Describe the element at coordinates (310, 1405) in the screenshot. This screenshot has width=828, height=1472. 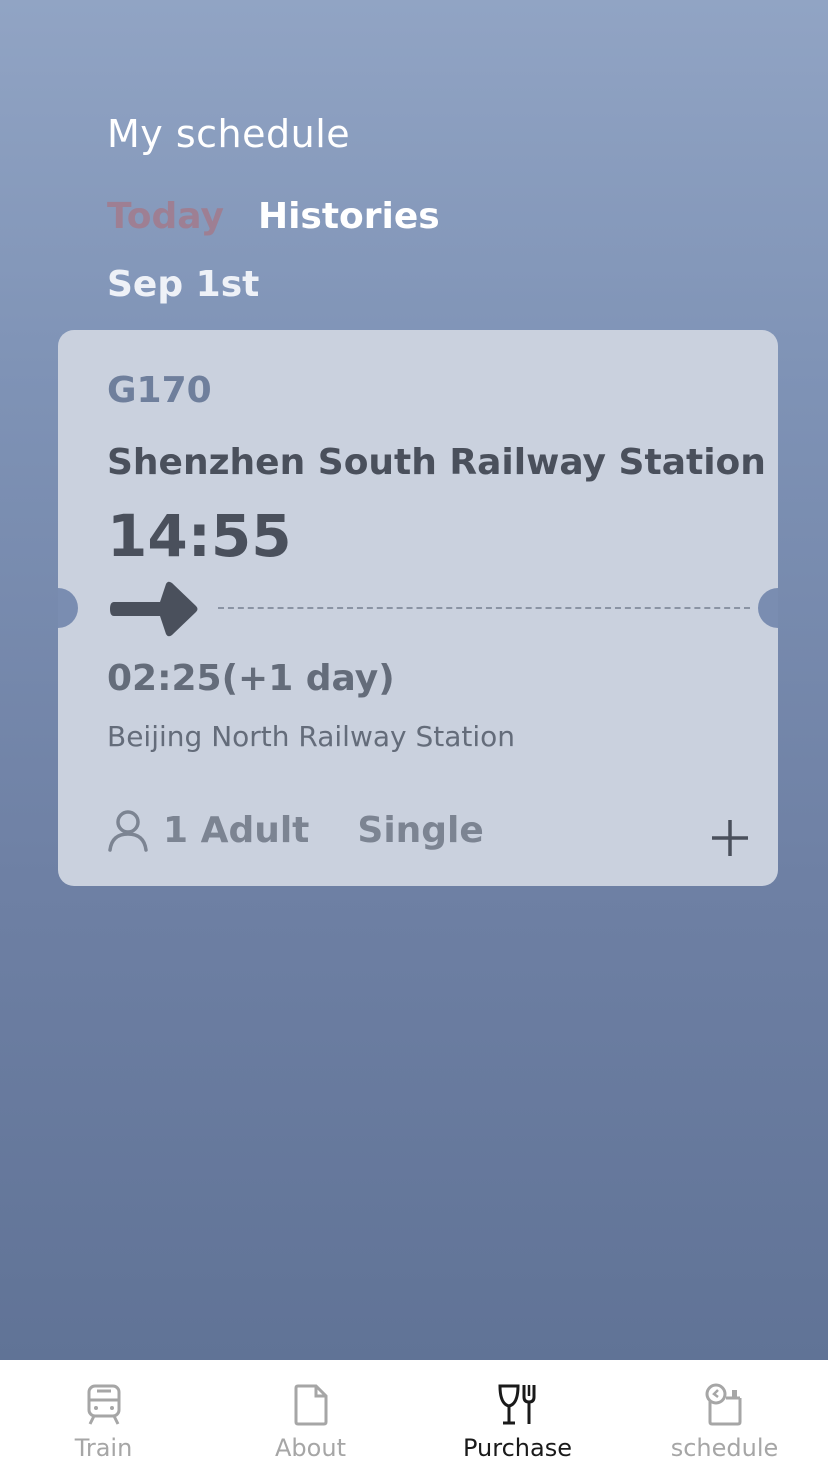
I see `document-icon` at that location.